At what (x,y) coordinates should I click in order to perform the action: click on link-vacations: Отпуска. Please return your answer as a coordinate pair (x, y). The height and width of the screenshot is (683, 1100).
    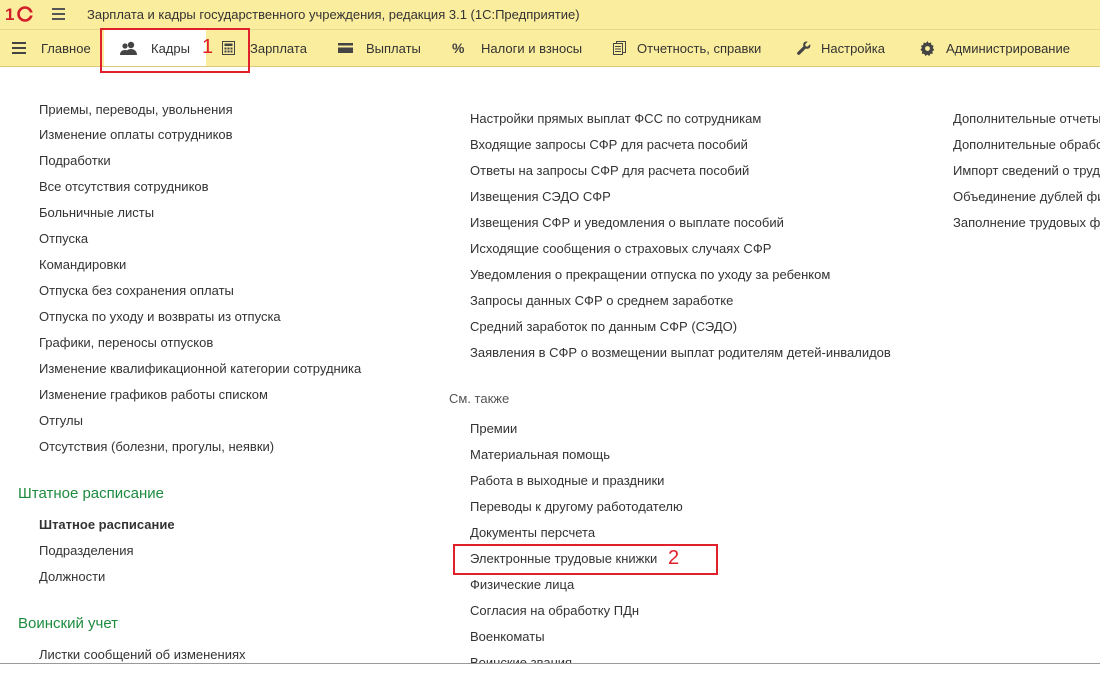
    Looking at the image, I should click on (63, 238).